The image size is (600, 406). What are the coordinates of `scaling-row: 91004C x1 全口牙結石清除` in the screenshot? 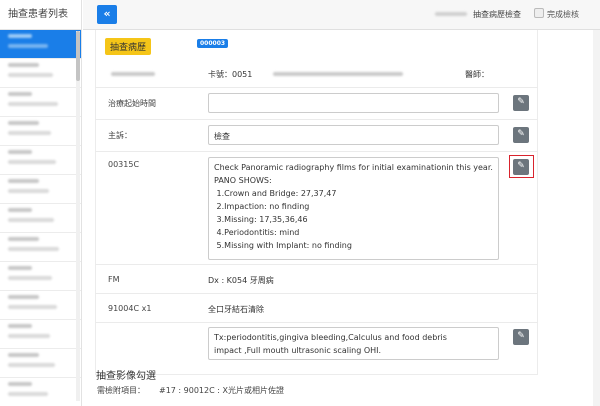 It's located at (316, 308).